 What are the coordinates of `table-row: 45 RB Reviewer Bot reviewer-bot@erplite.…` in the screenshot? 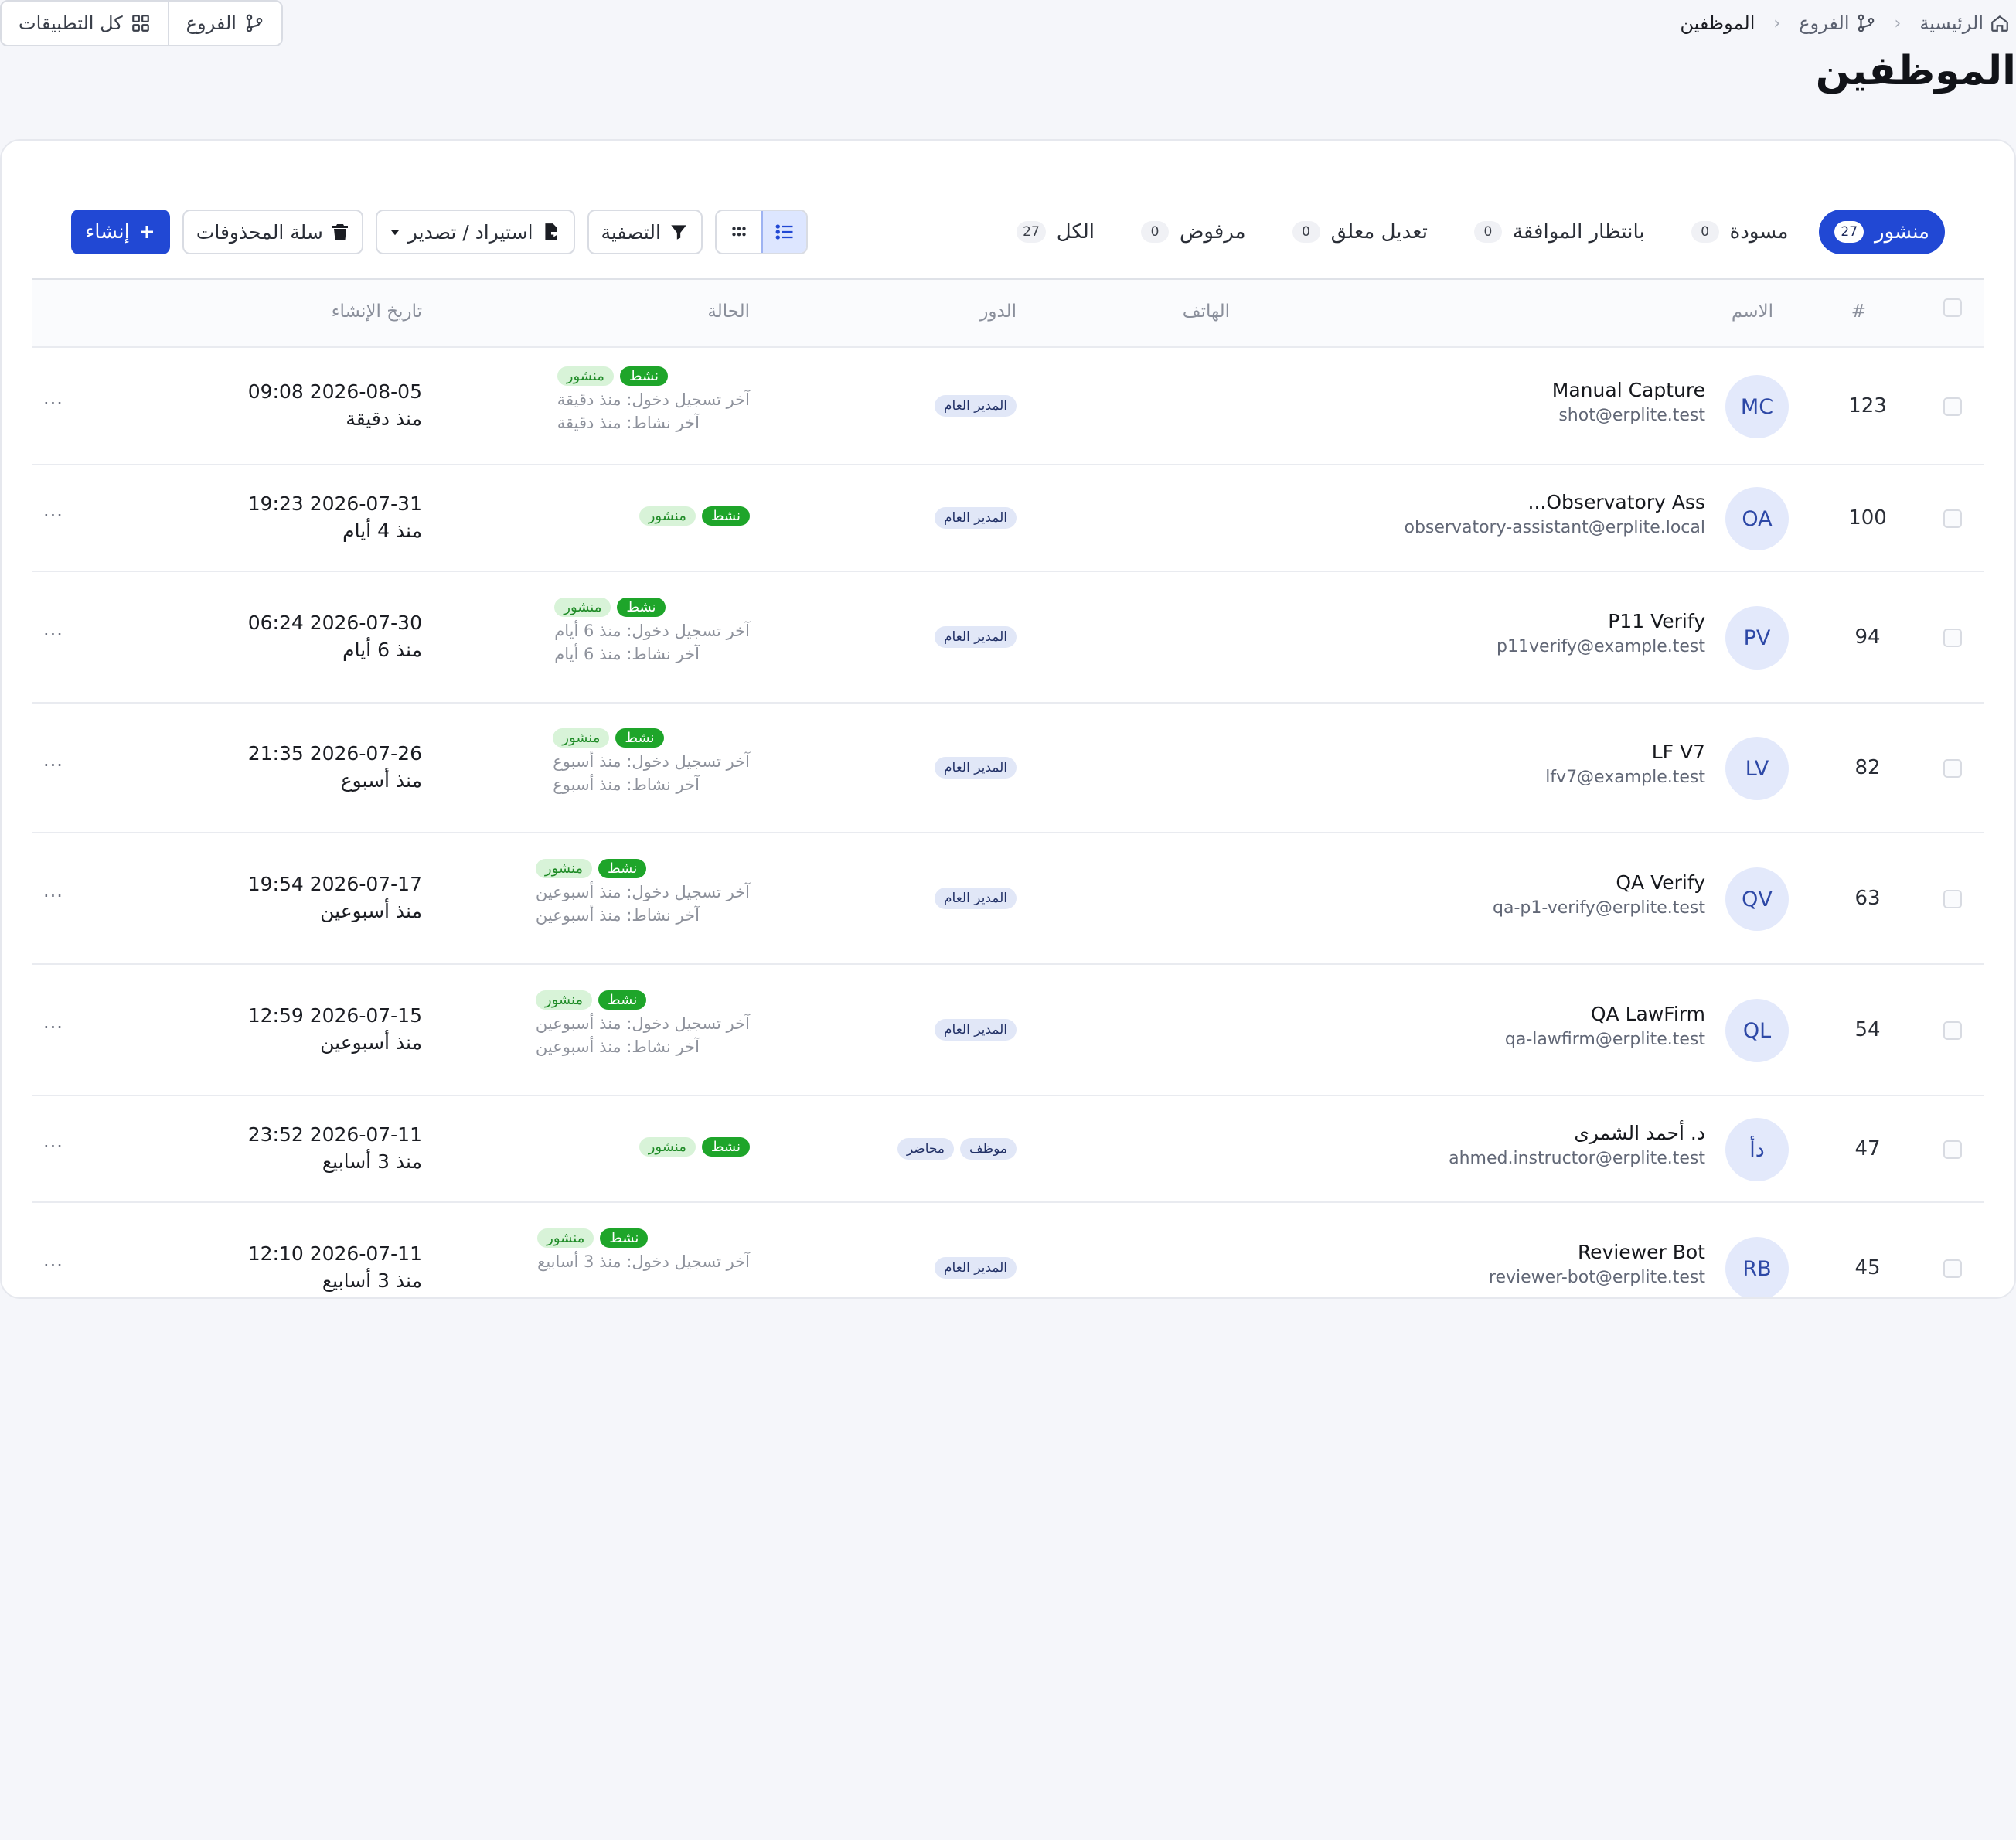 It's located at (1008, 1250).